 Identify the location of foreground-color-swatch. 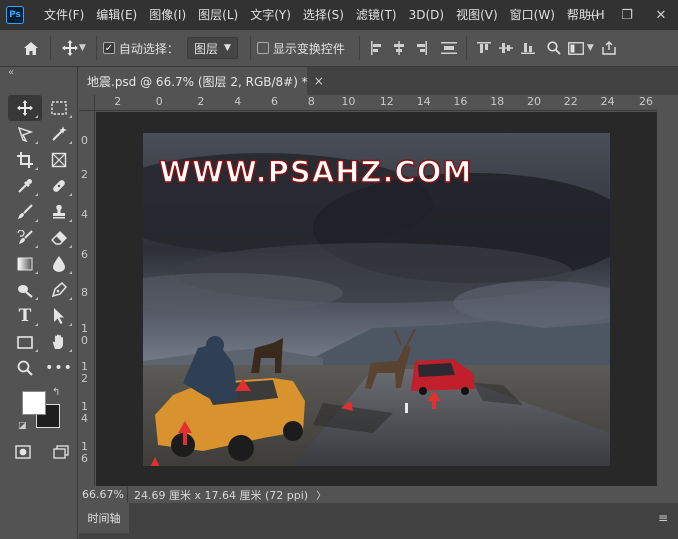
(34, 403).